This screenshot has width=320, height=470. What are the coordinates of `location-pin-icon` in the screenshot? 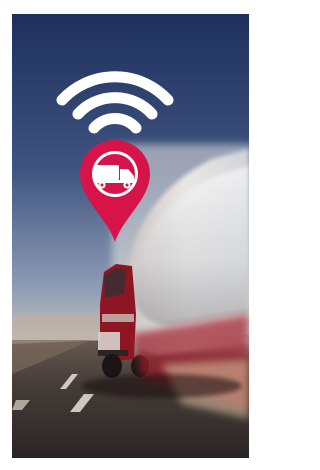 It's located at (115, 191).